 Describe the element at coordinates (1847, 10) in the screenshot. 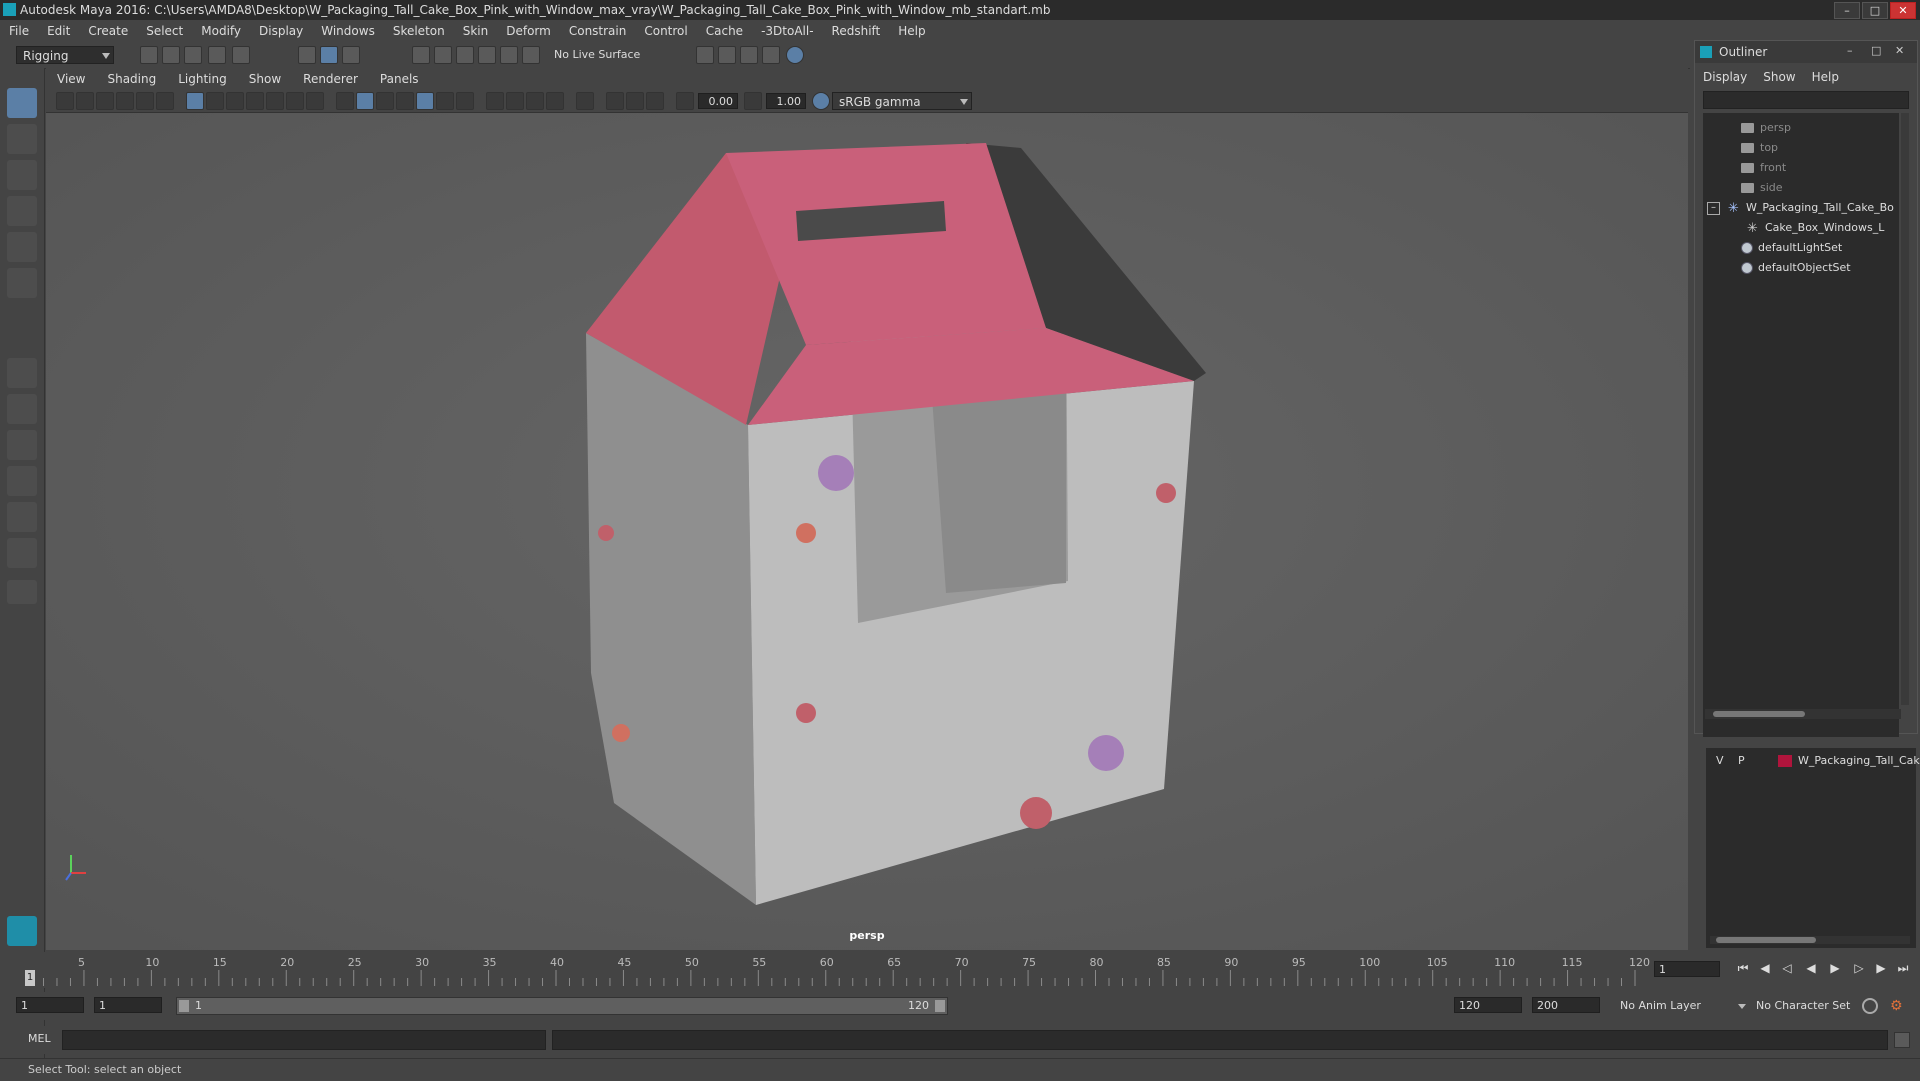

I see `minimize-button: –` at that location.